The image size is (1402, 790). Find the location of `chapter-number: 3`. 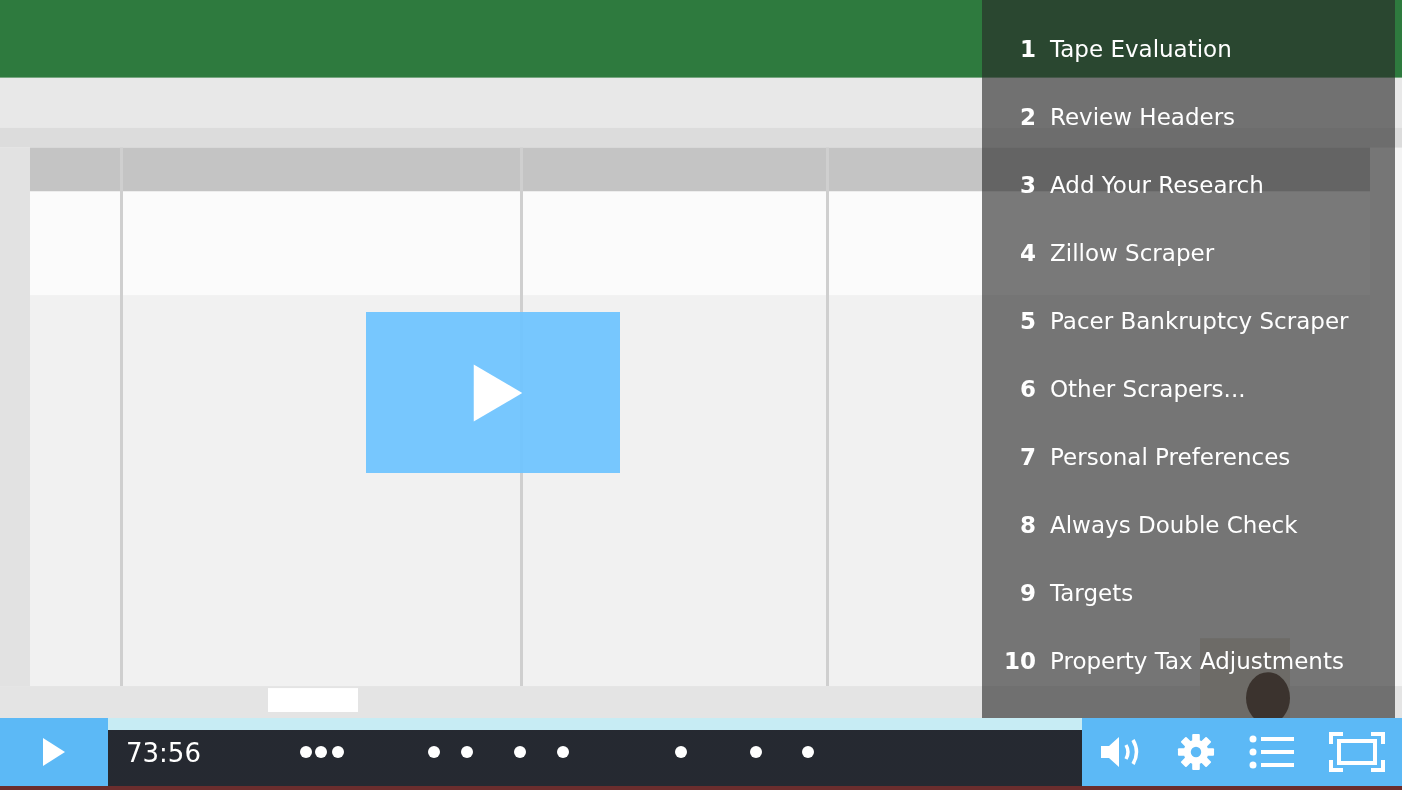

chapter-number: 3 is located at coordinates (1028, 185).